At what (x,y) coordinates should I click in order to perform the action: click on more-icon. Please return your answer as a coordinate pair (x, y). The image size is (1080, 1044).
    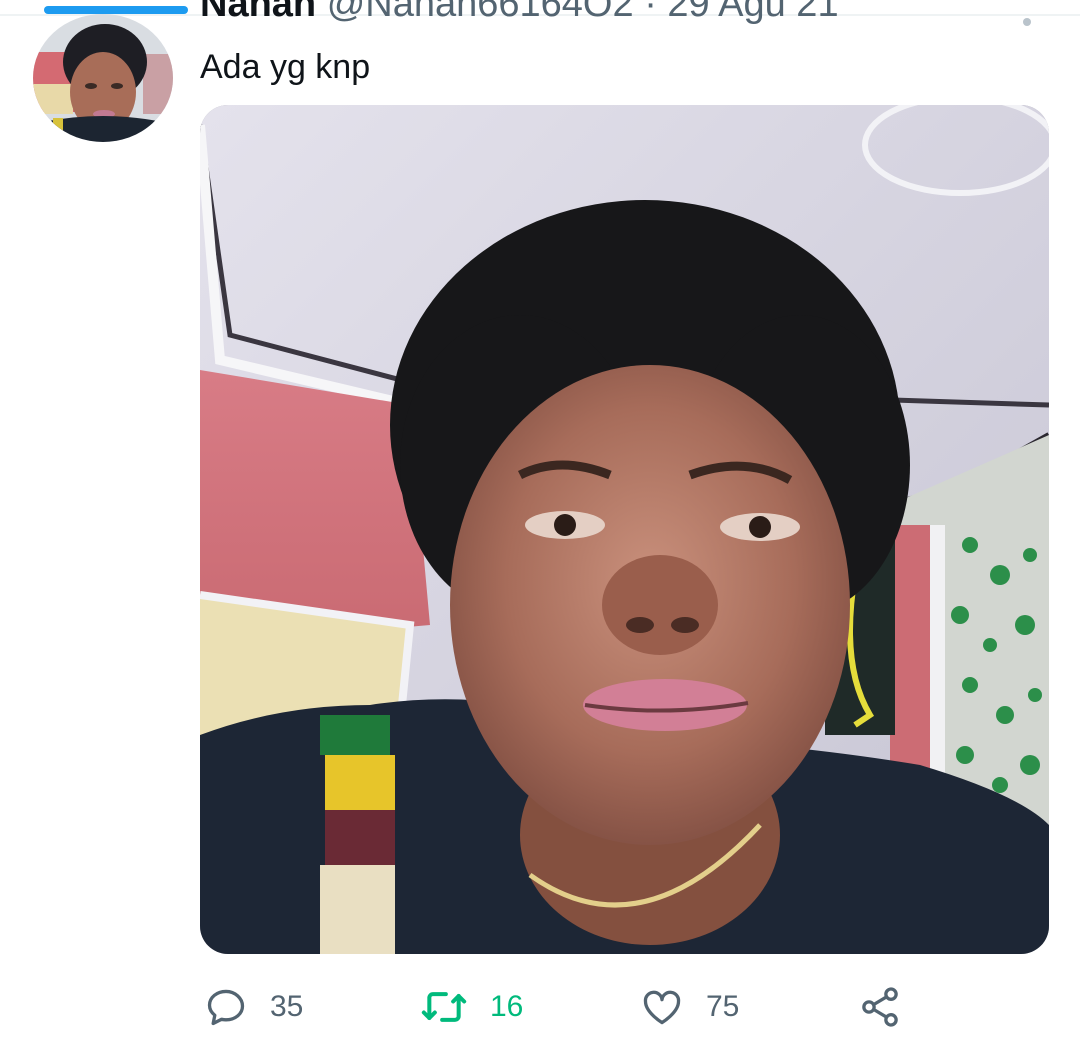
    Looking at the image, I should click on (1027, 24).